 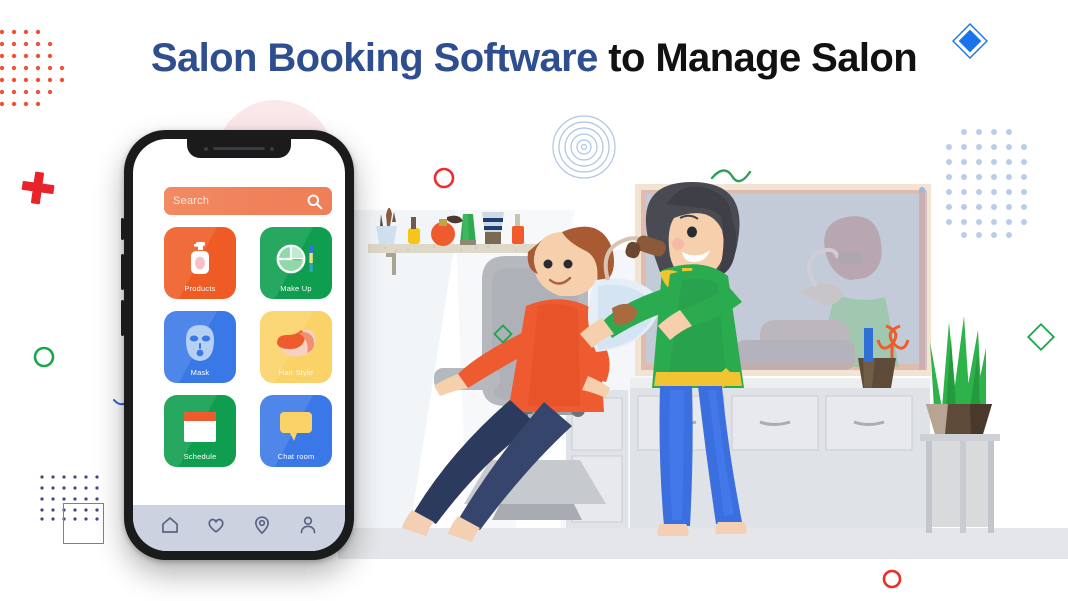 I want to click on phone-volume-button, so click(x=122, y=229).